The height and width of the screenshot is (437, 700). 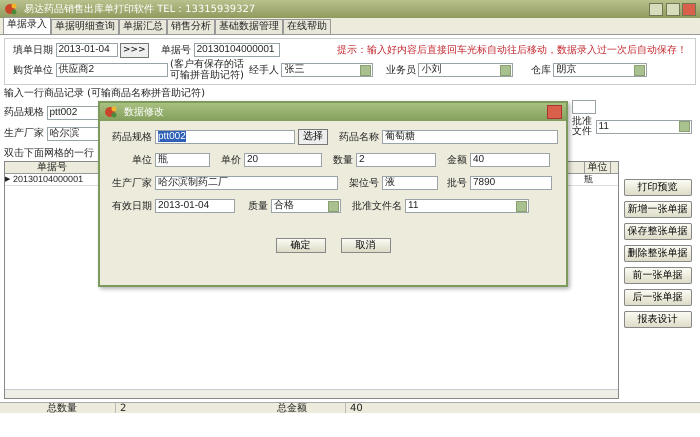 I want to click on field-label: 数量, so click(x=342, y=161).